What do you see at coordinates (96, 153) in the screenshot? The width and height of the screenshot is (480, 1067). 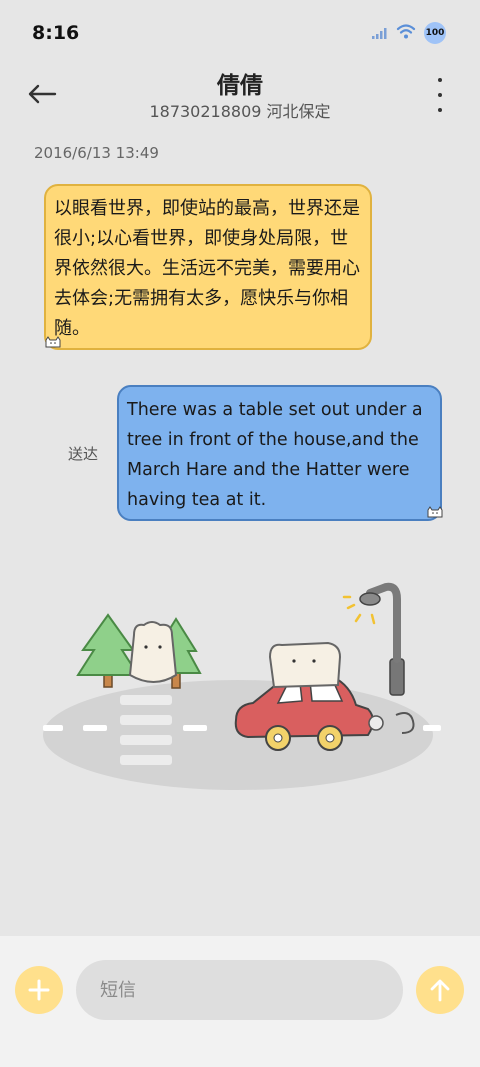 I see `message-timestamp: 2016/6/13 13:49` at bounding box center [96, 153].